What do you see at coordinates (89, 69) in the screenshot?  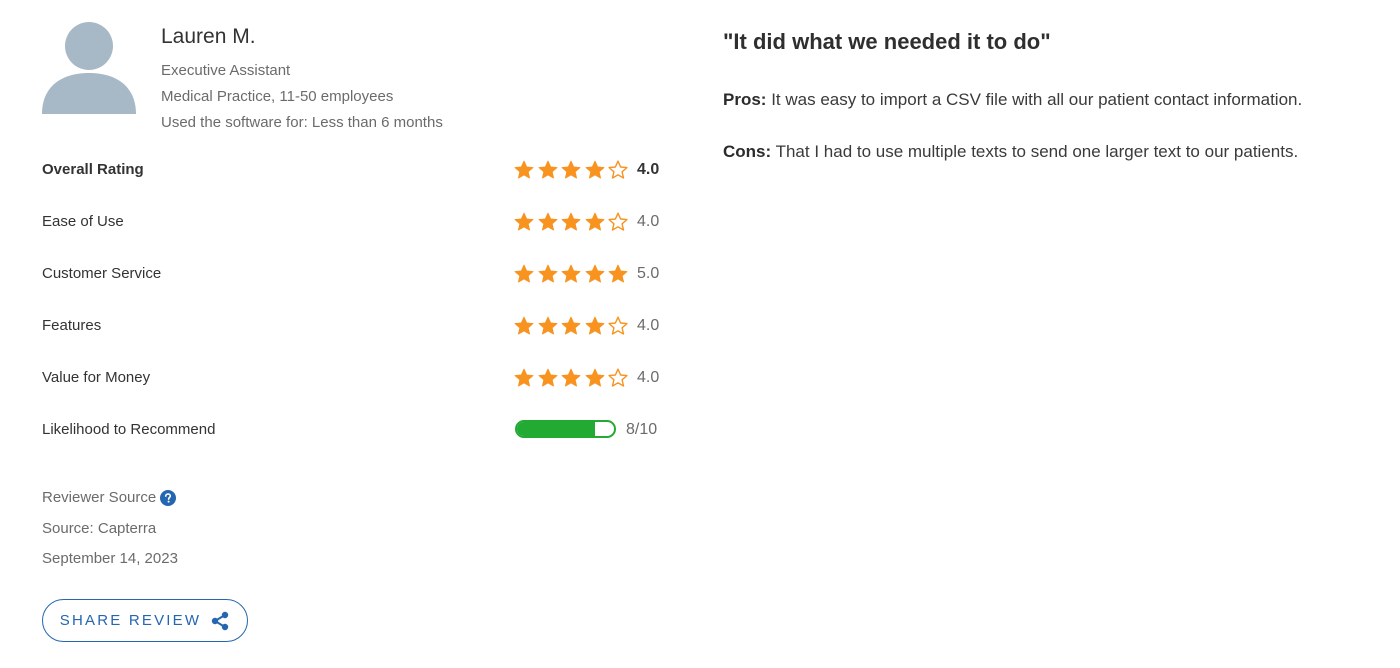 I see `user-avatar-icon` at bounding box center [89, 69].